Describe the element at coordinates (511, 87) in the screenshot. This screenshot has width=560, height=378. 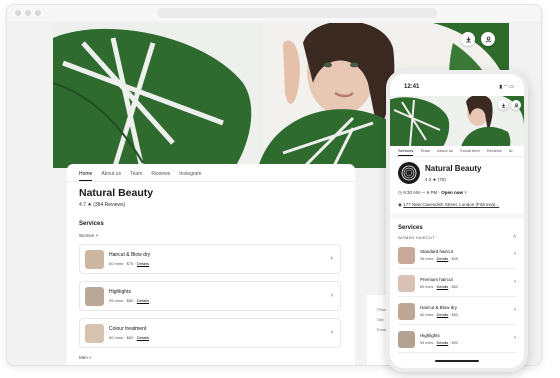
I see `battery-icon: ▭` at that location.